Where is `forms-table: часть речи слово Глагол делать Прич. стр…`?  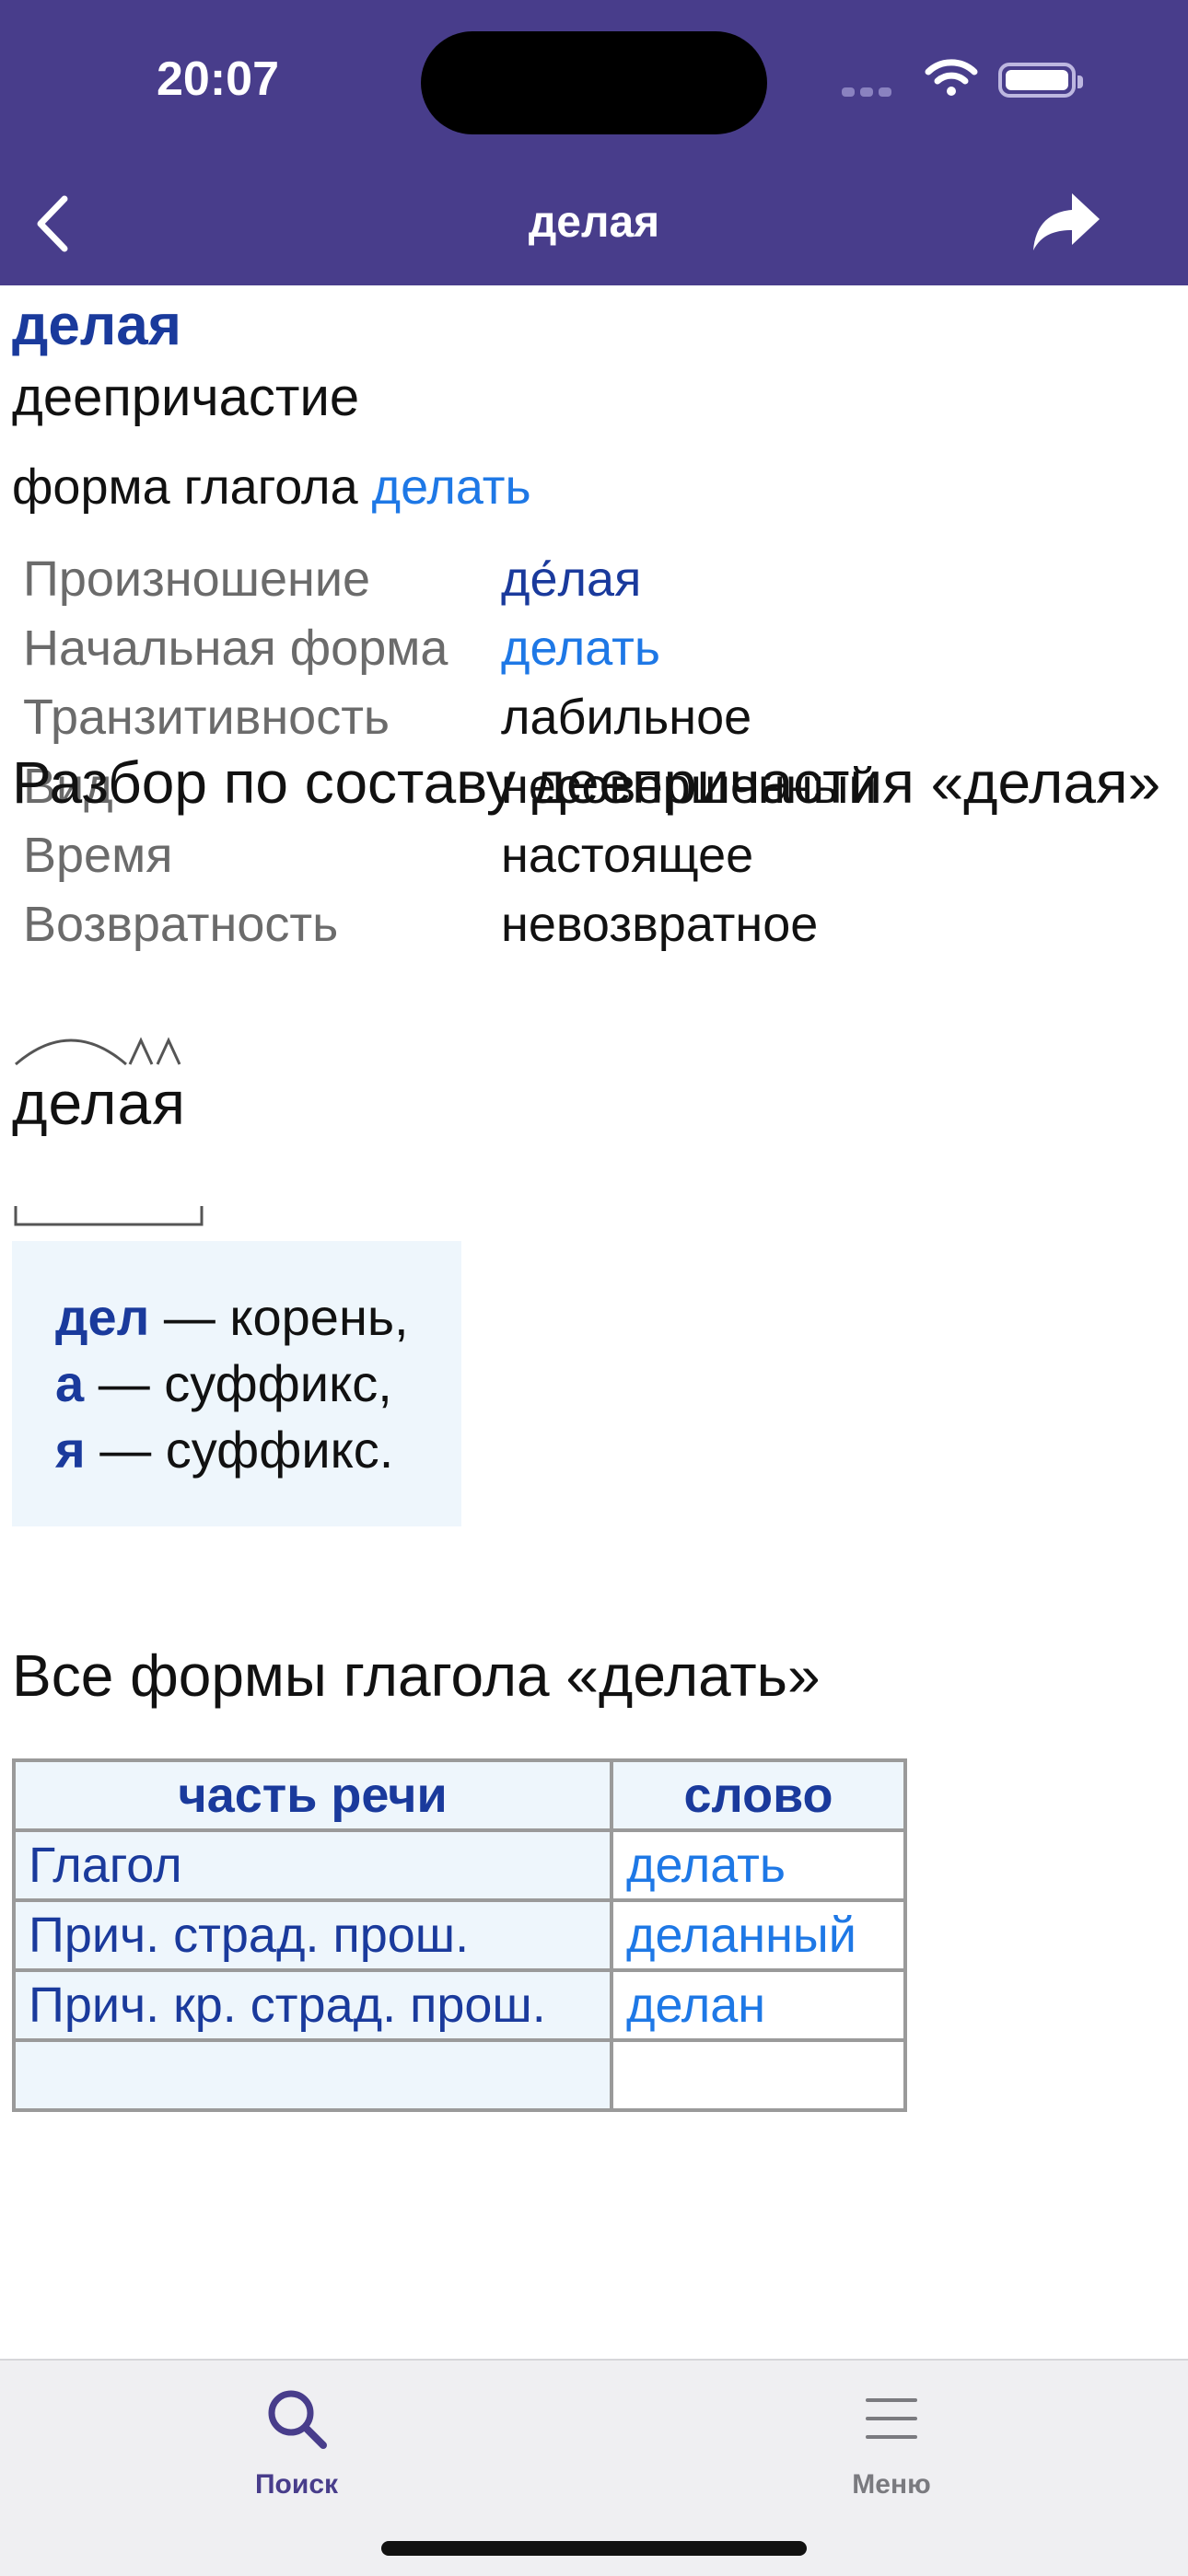 forms-table: часть речи слово Глагол делать Прич. стр… is located at coordinates (459, 1935).